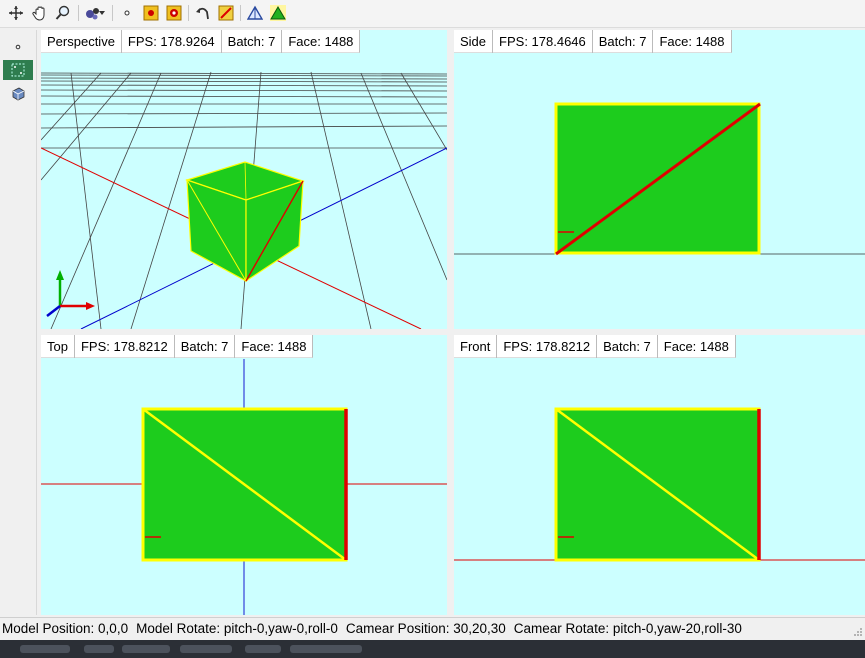 The width and height of the screenshot is (865, 658). Describe the element at coordinates (127, 13) in the screenshot. I see `point-icon` at that location.